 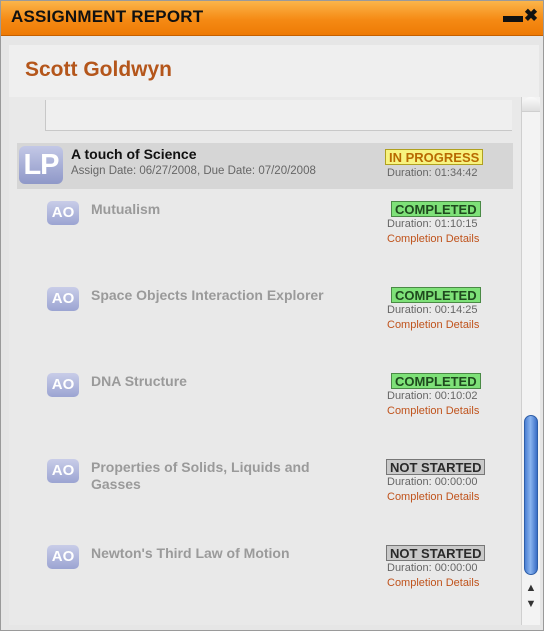 I want to click on activity-title: Properties of Solids, Liquids and Gasses, so click(x=200, y=475).